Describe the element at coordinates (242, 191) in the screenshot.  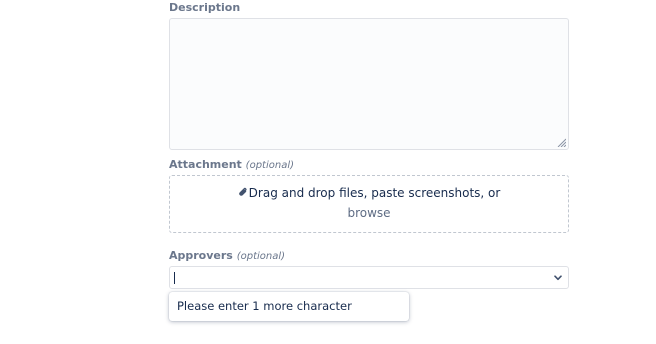
I see `paperclip-icon` at that location.